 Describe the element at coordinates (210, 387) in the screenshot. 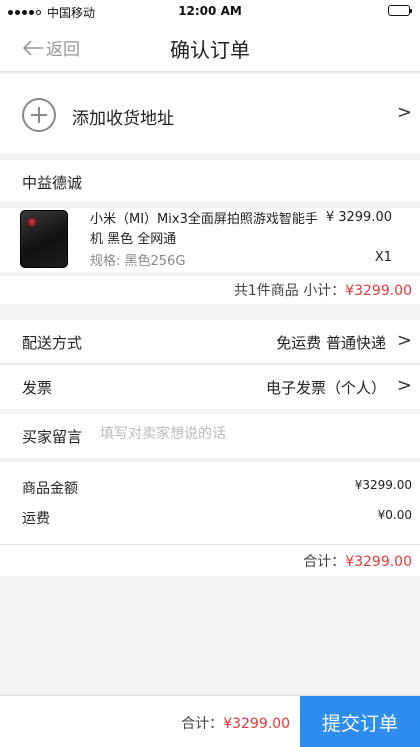

I see `invoice-row: 发票 电子发票（个人） >` at that location.